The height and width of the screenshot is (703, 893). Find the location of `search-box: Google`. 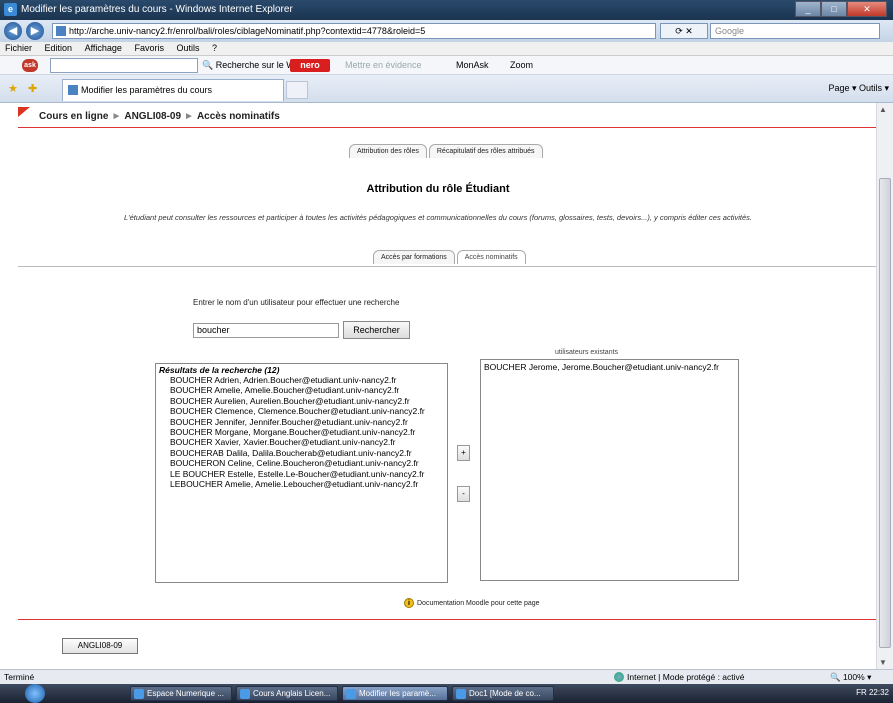

search-box: Google is located at coordinates (795, 31).